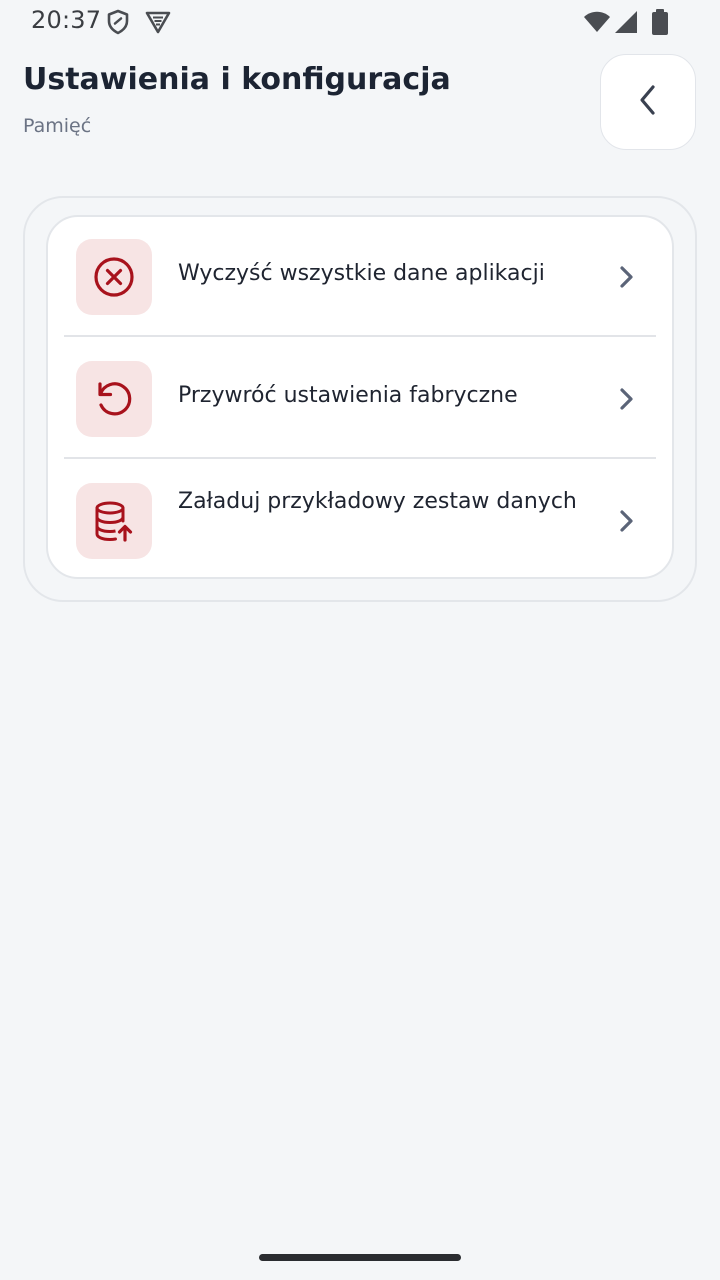 Image resolution: width=720 pixels, height=1280 pixels. What do you see at coordinates (114, 521) in the screenshot?
I see `database-upload-icon` at bounding box center [114, 521].